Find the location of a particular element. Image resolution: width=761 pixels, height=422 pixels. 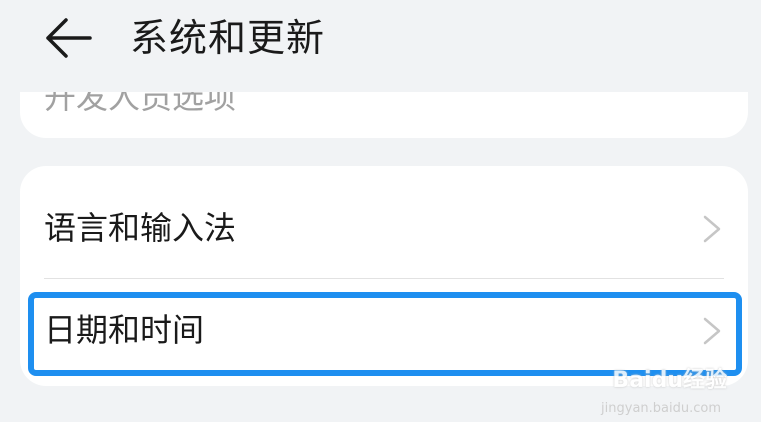

divider is located at coordinates (384, 278).